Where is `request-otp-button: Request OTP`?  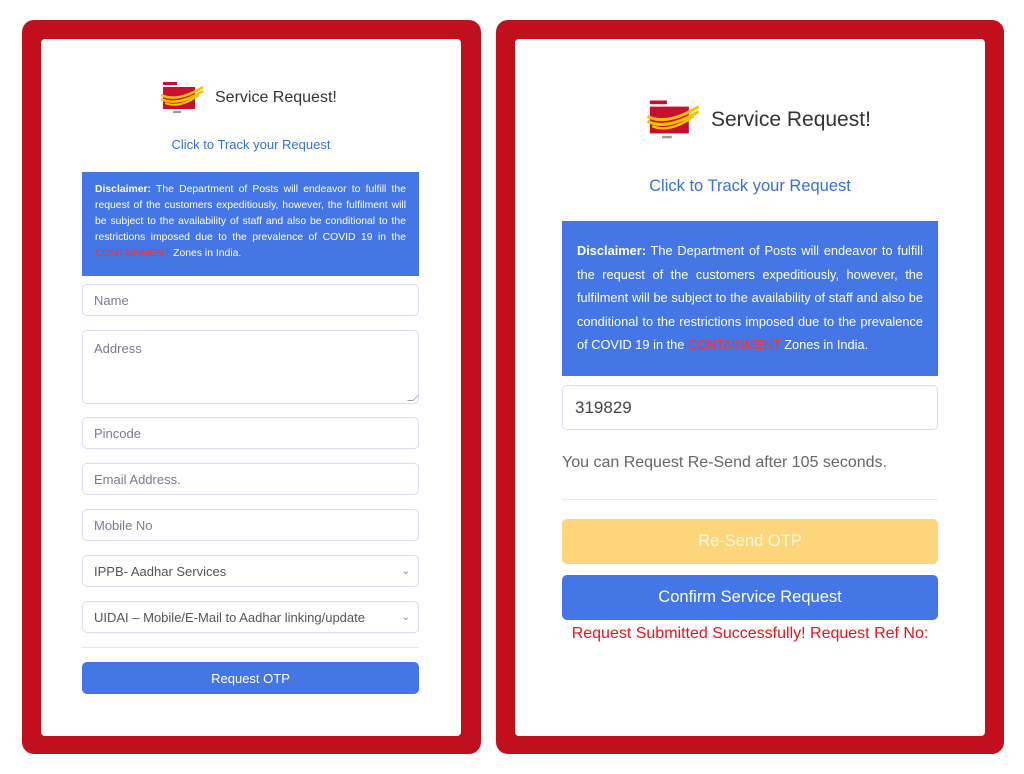 request-otp-button: Request OTP is located at coordinates (250, 678).